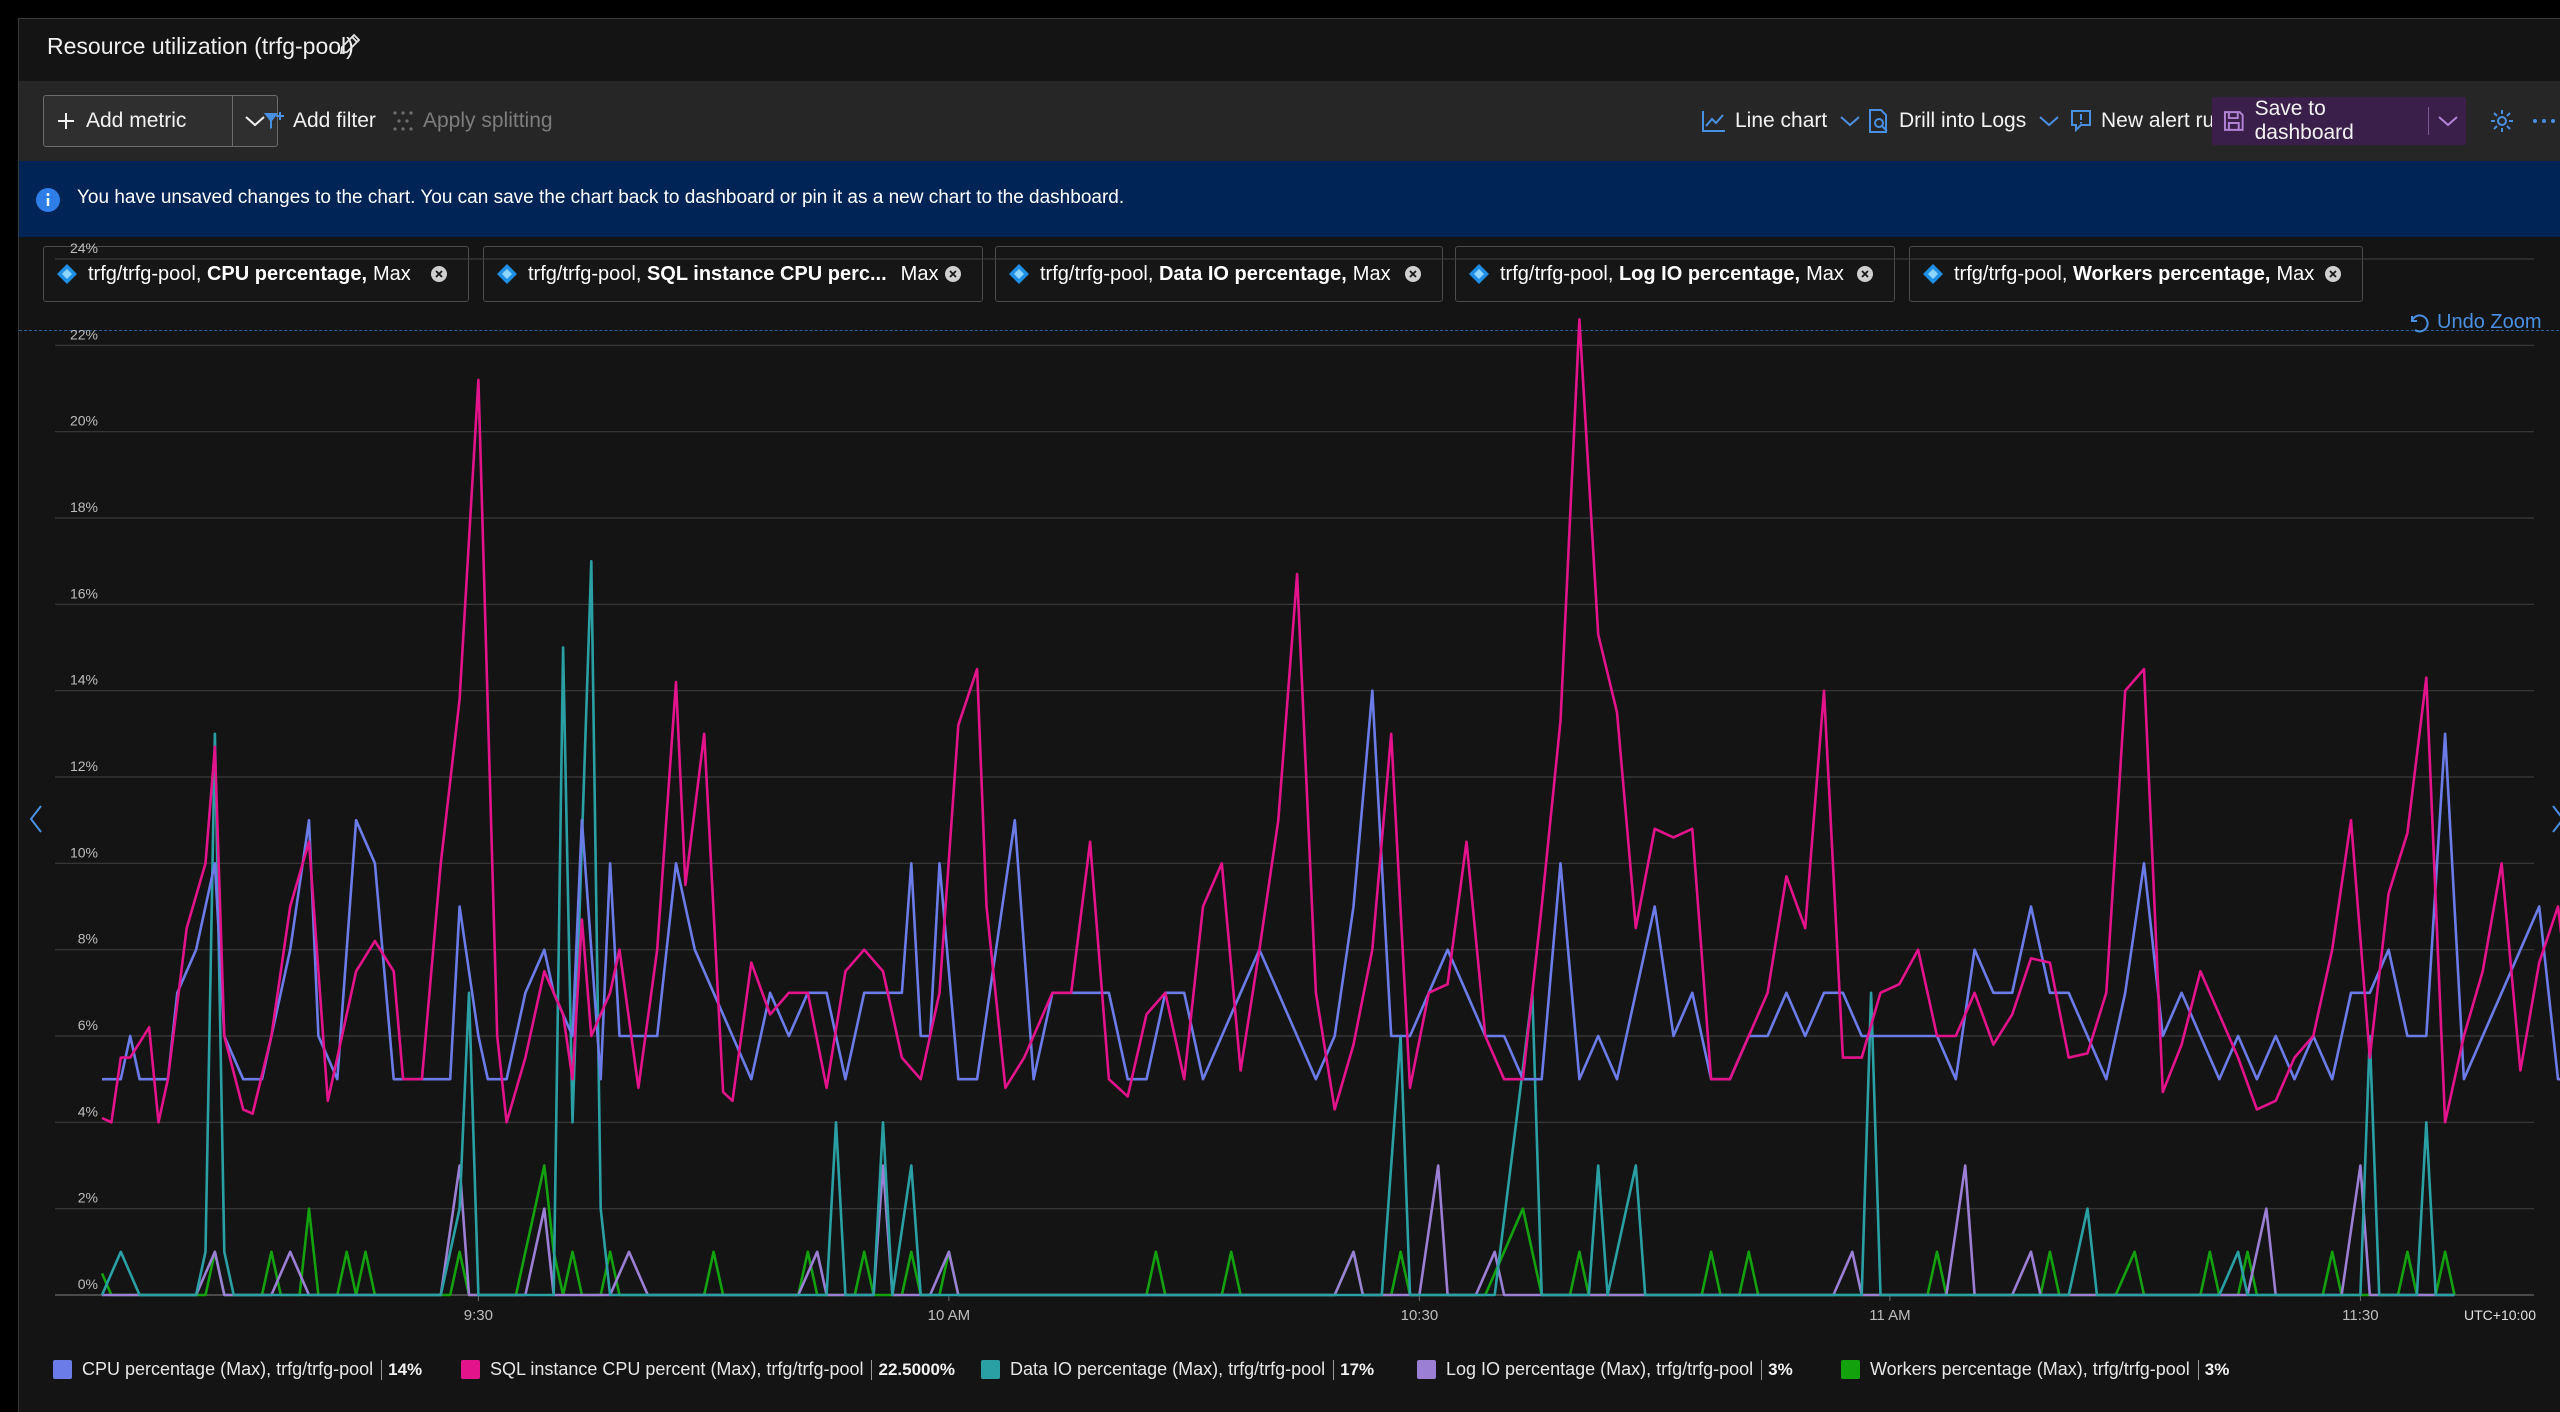 The height and width of the screenshot is (1412, 2560). I want to click on y-tick-label: 10%, so click(84, 852).